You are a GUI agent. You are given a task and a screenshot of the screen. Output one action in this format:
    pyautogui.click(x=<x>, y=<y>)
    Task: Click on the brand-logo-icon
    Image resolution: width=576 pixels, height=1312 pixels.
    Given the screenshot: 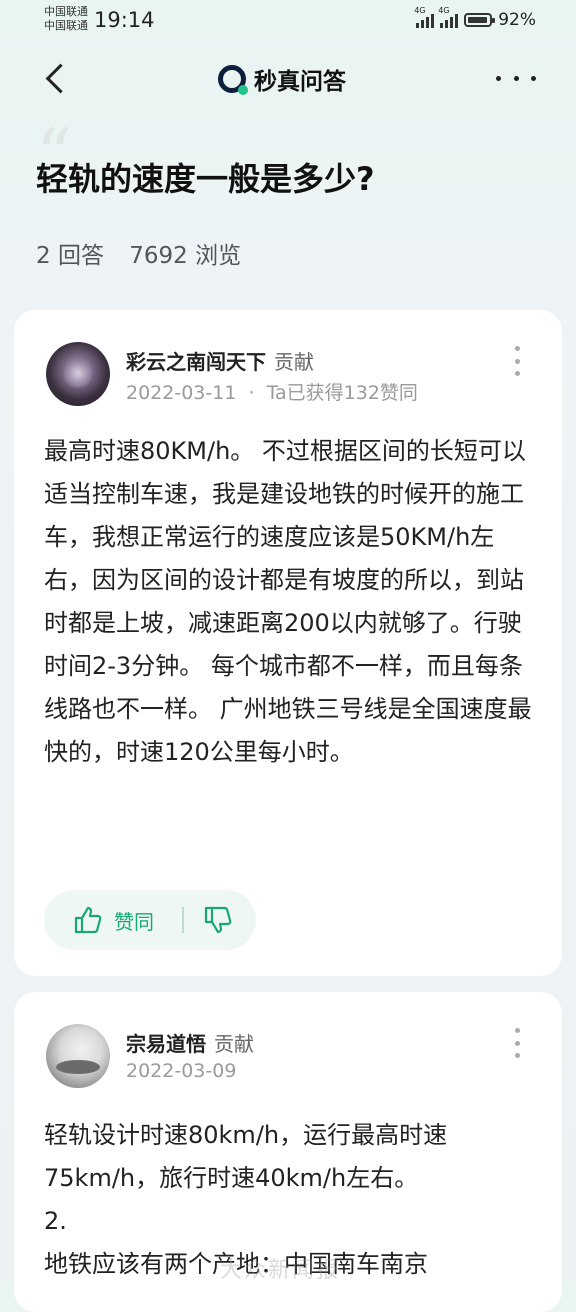 What is the action you would take?
    pyautogui.click(x=233, y=80)
    